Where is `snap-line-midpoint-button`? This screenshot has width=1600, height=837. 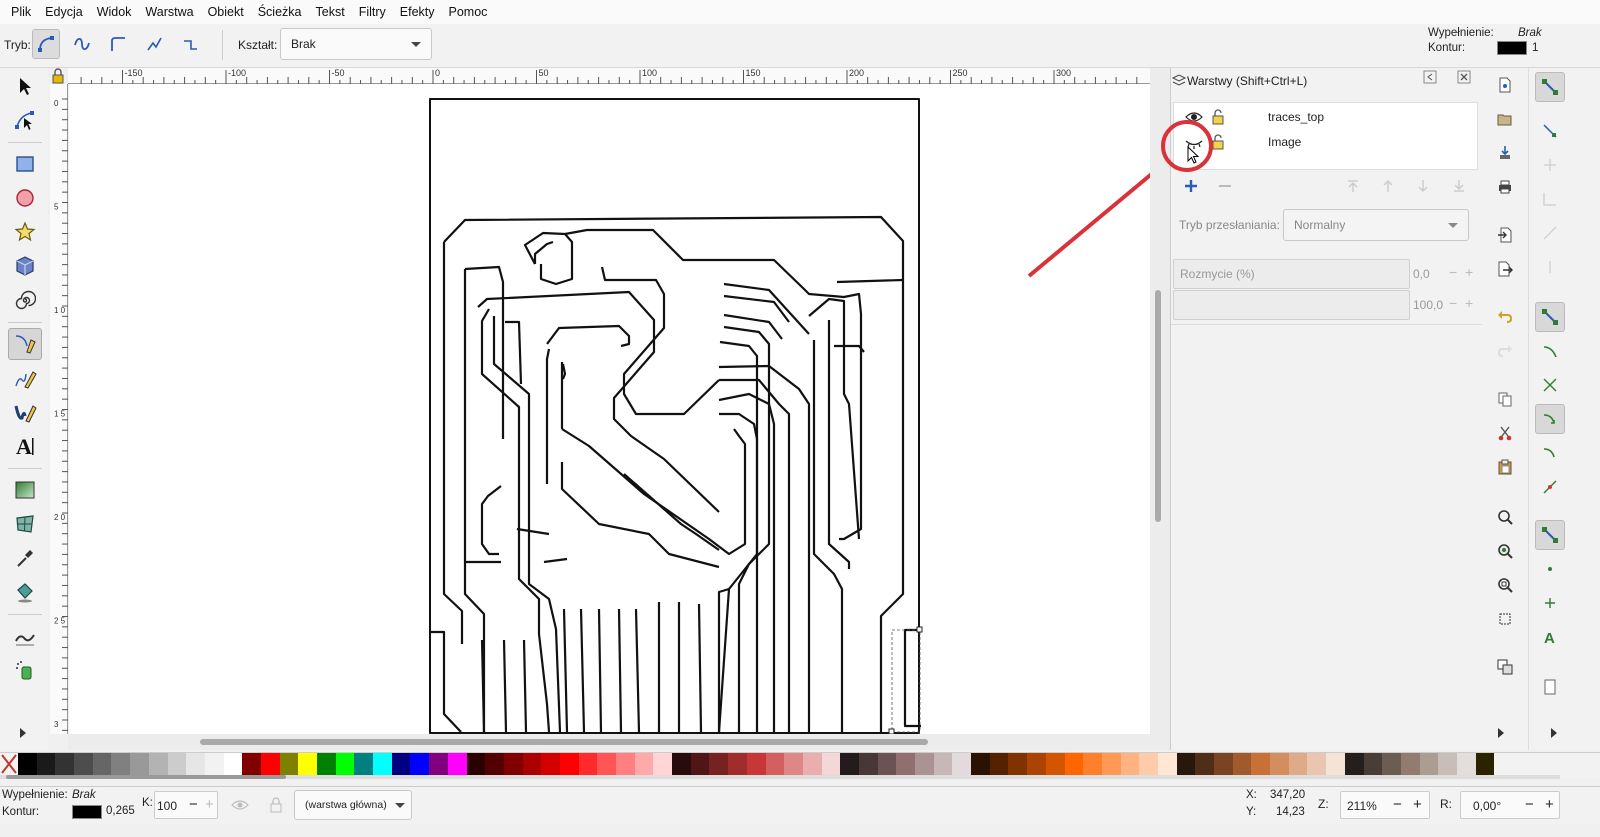
snap-line-midpoint-button is located at coordinates (1550, 487).